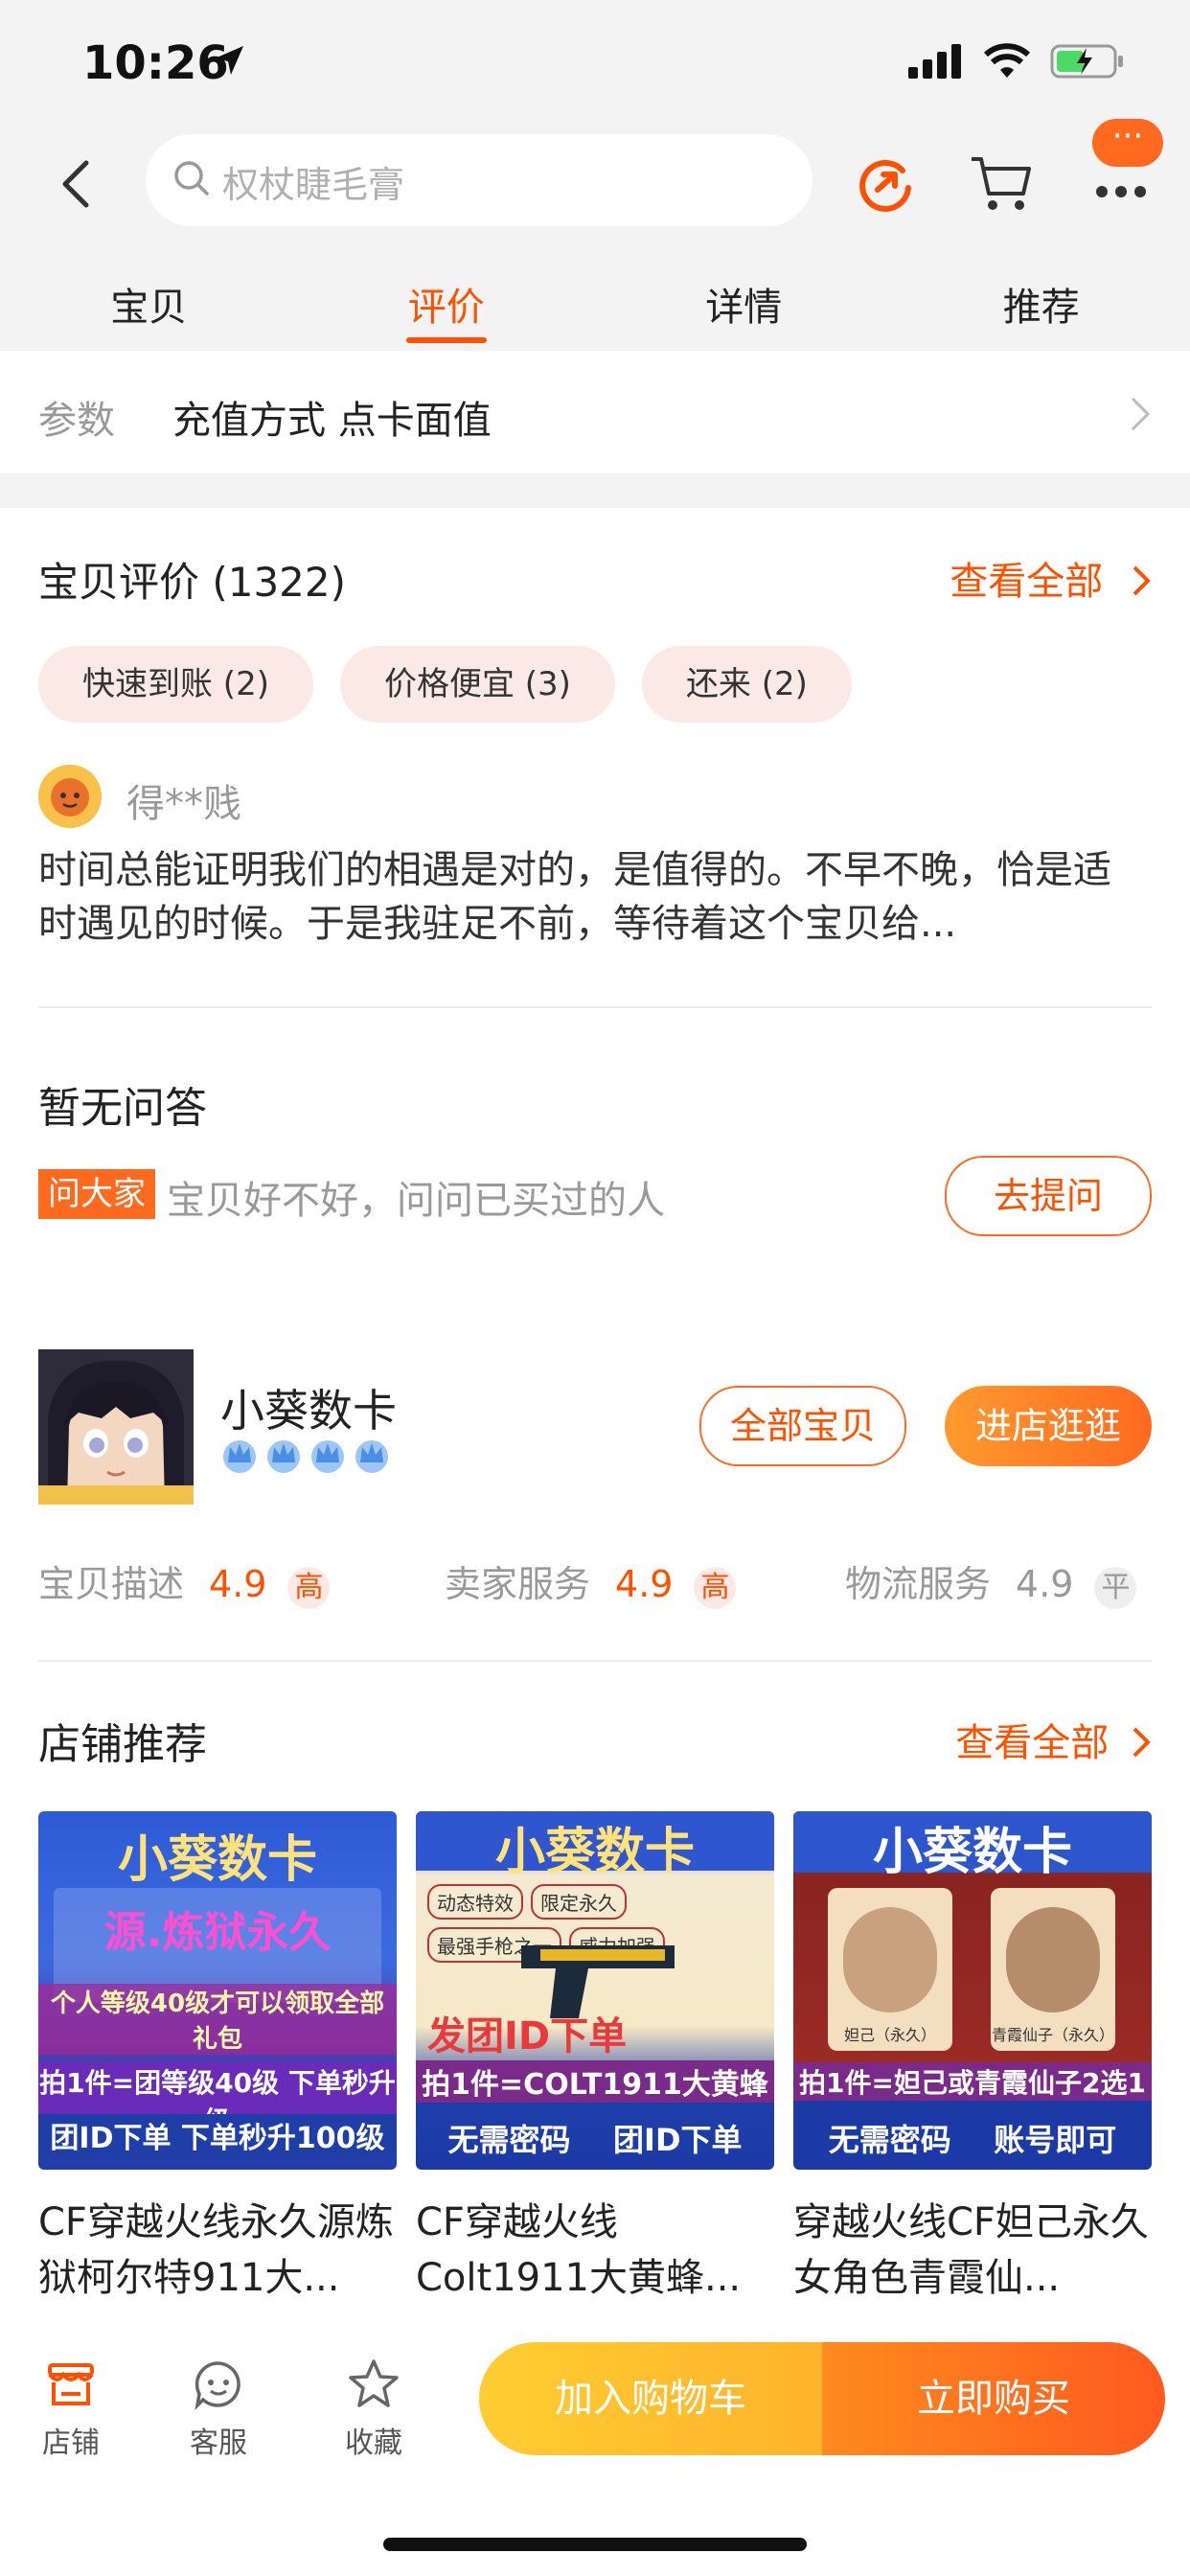  I want to click on buy-now-button: 立即购买, so click(994, 2398).